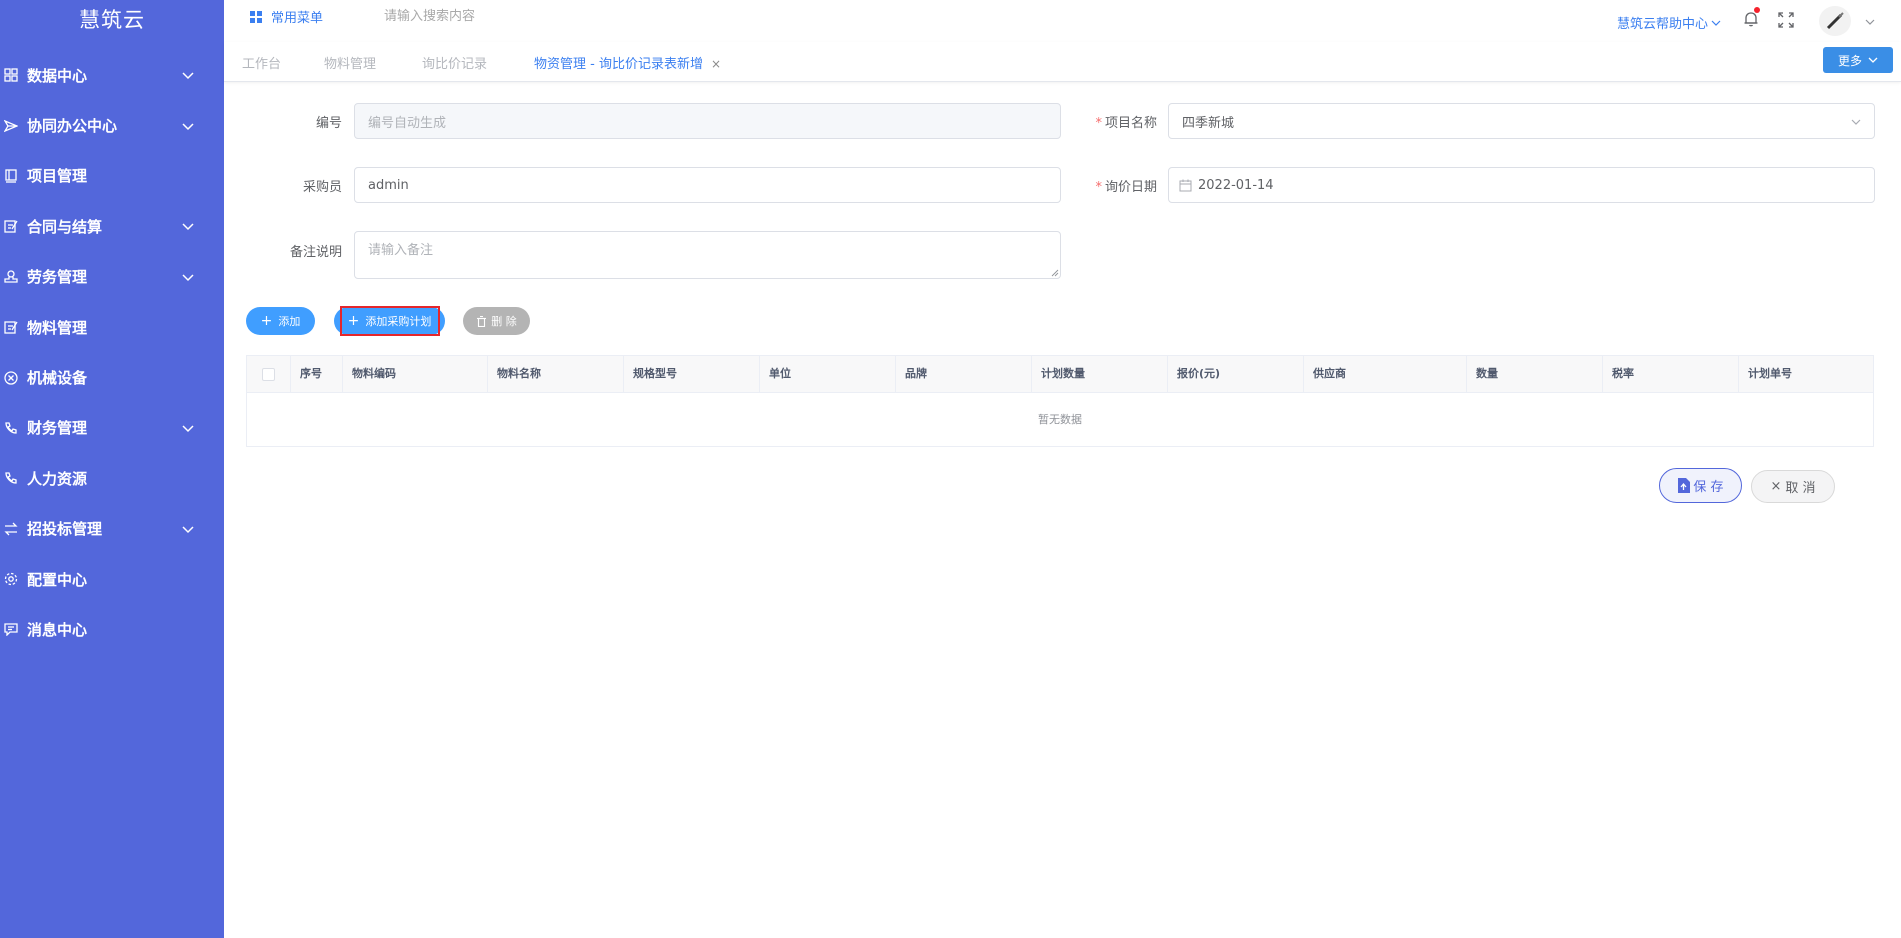  What do you see at coordinates (65, 529) in the screenshot?
I see `sidebar-item-label: 招投标管理` at bounding box center [65, 529].